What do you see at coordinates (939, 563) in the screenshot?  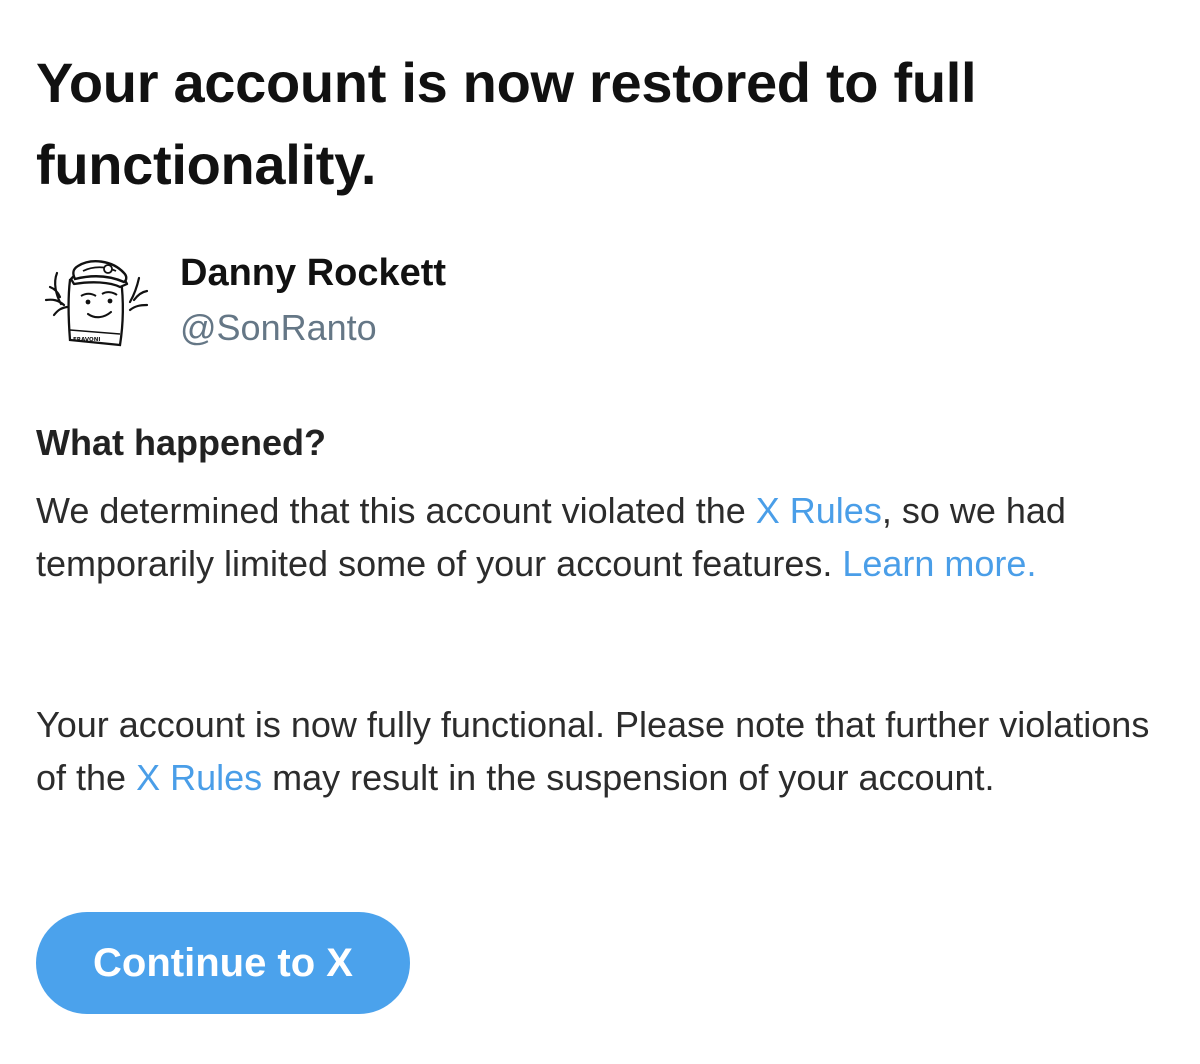 I see `learn-more-link: Learn more.` at bounding box center [939, 563].